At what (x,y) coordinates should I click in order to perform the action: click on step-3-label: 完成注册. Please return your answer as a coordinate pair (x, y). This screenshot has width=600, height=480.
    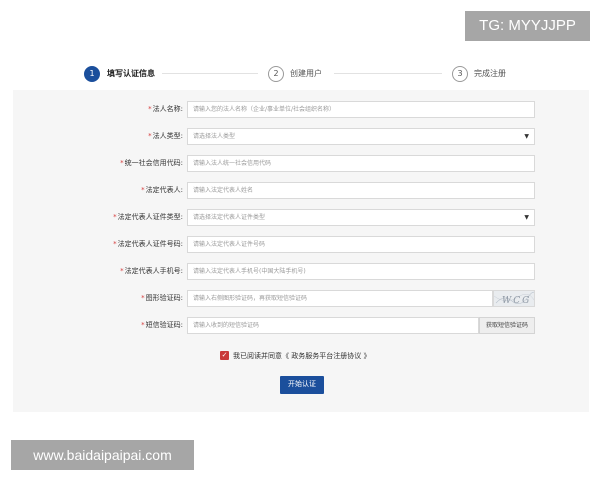
    Looking at the image, I should click on (490, 73).